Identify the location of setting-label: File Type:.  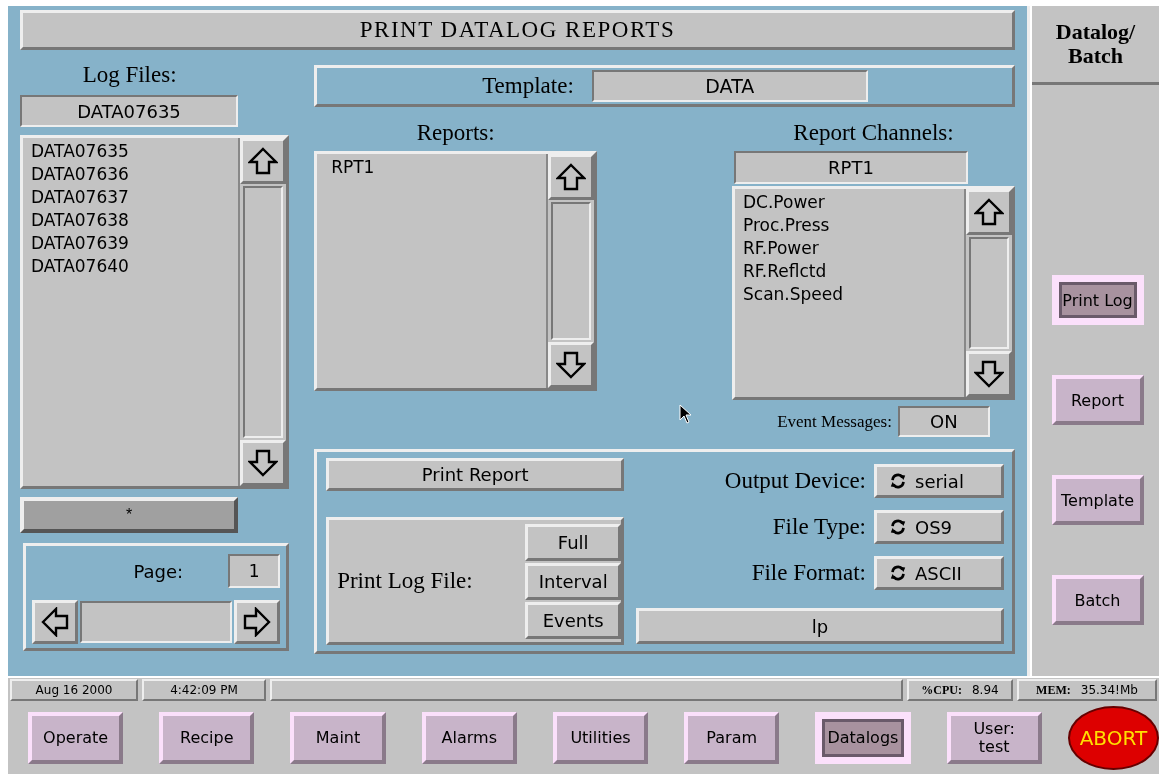
(819, 527).